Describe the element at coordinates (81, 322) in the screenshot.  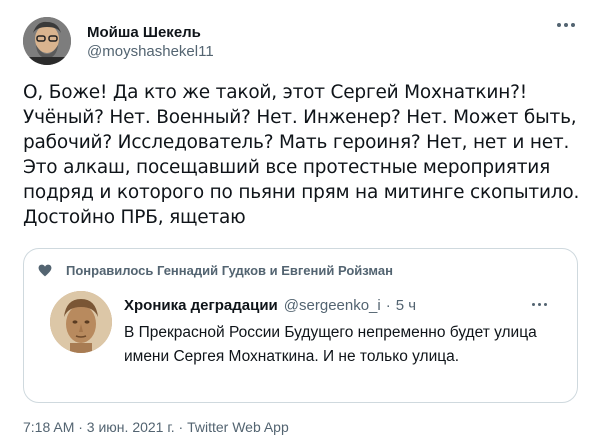
I see `quoted-author-avatar` at that location.